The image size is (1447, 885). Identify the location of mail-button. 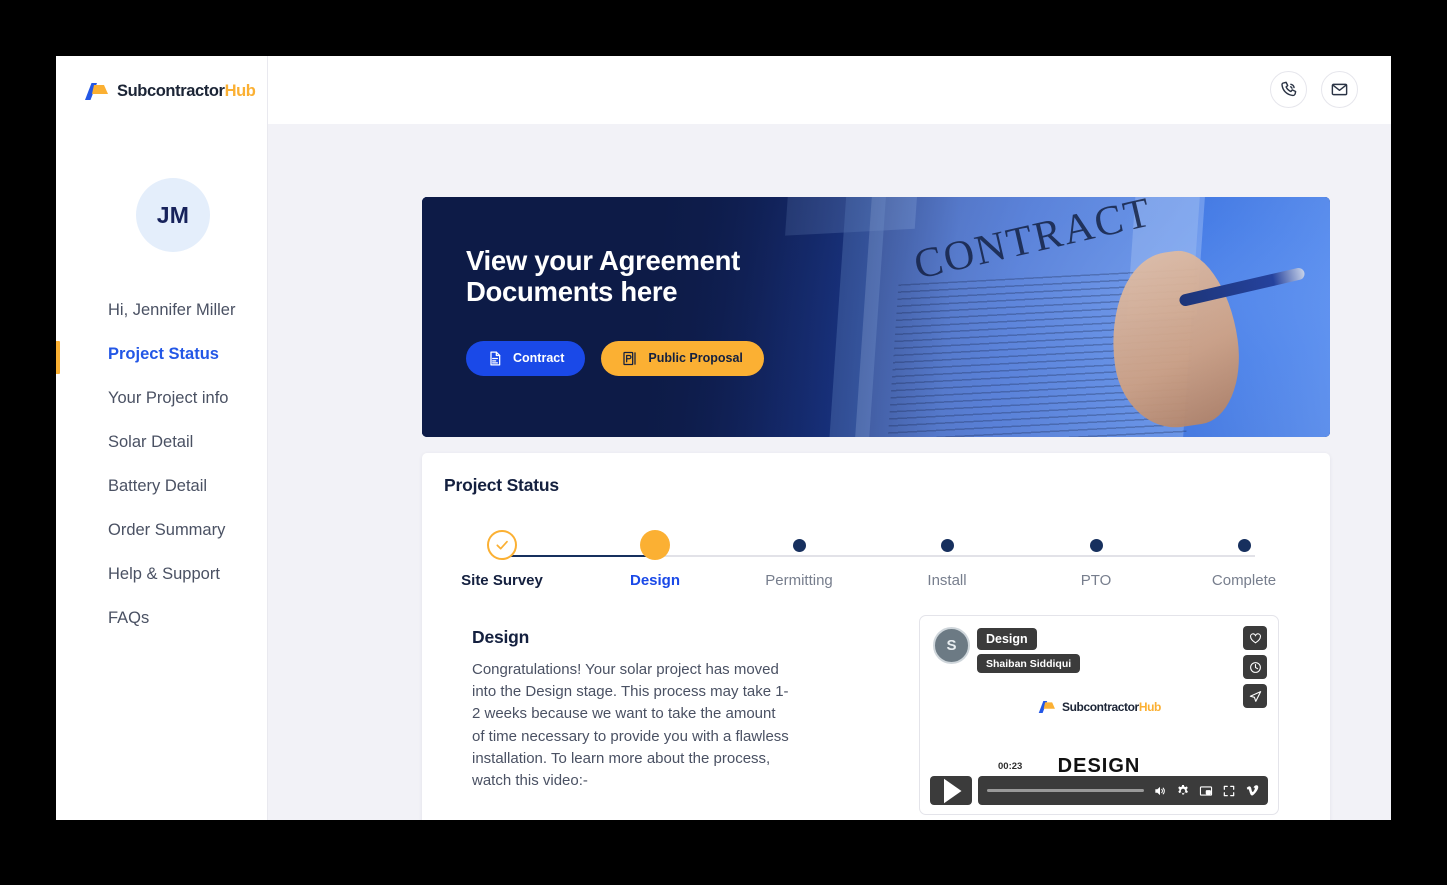
(1339, 89).